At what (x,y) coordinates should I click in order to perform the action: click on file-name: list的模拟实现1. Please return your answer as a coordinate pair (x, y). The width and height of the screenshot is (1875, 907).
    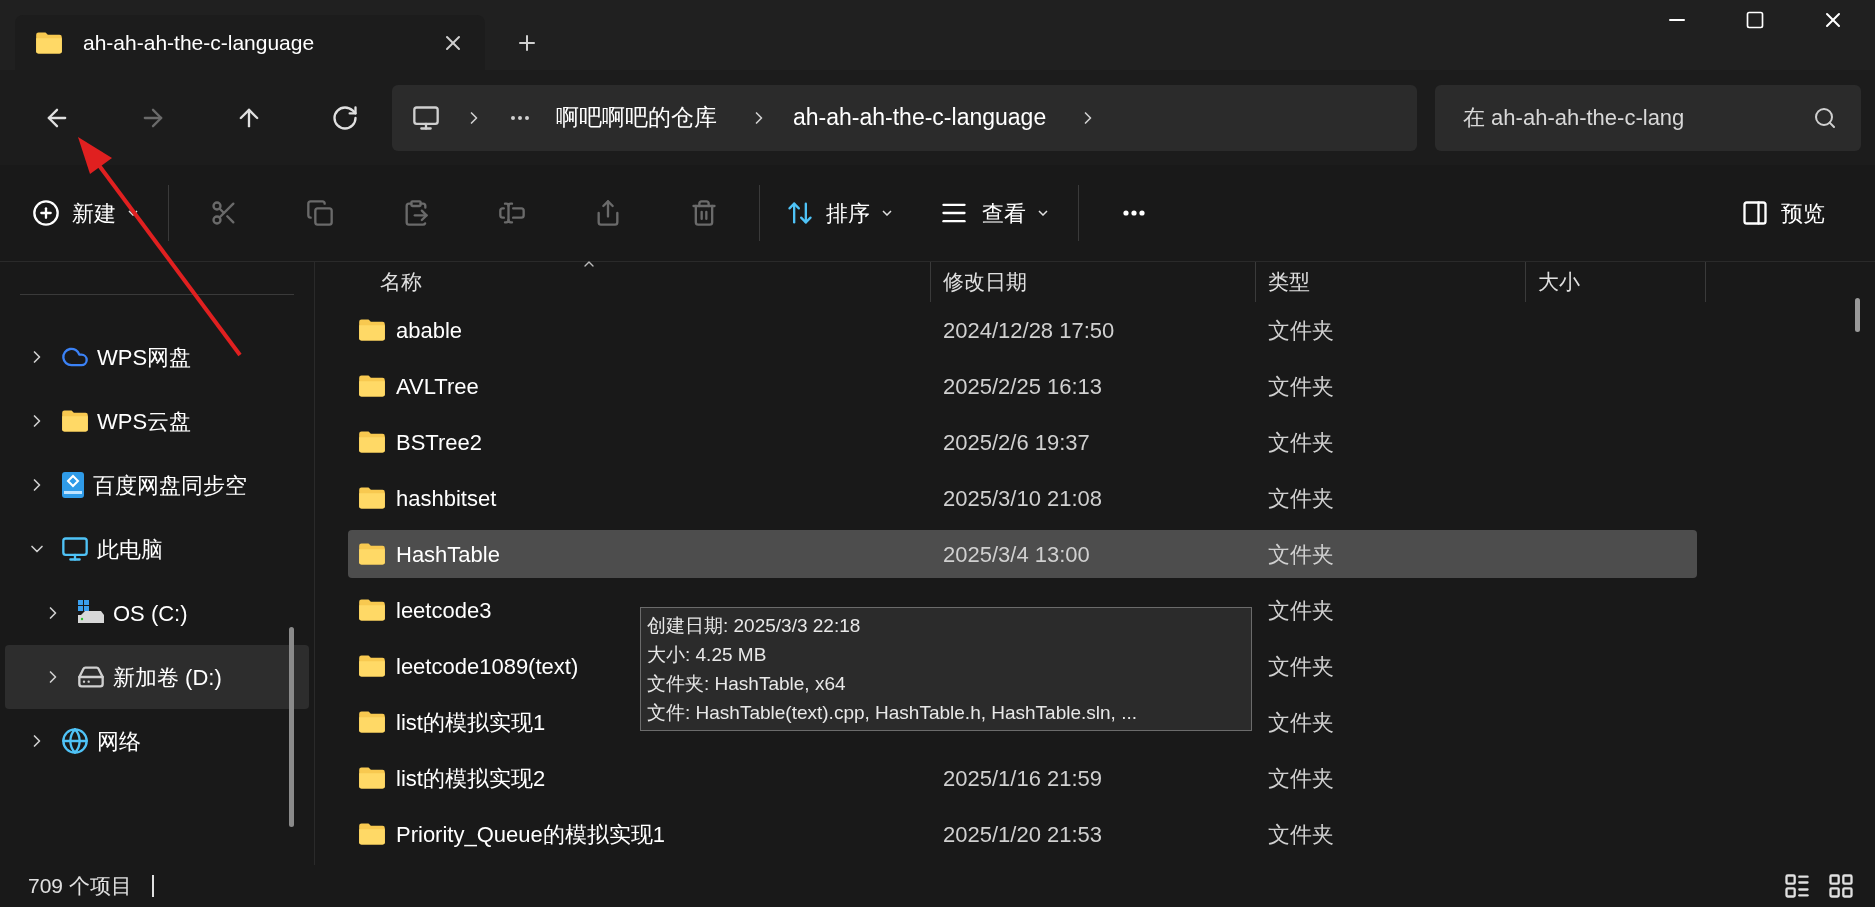
    Looking at the image, I should click on (471, 722).